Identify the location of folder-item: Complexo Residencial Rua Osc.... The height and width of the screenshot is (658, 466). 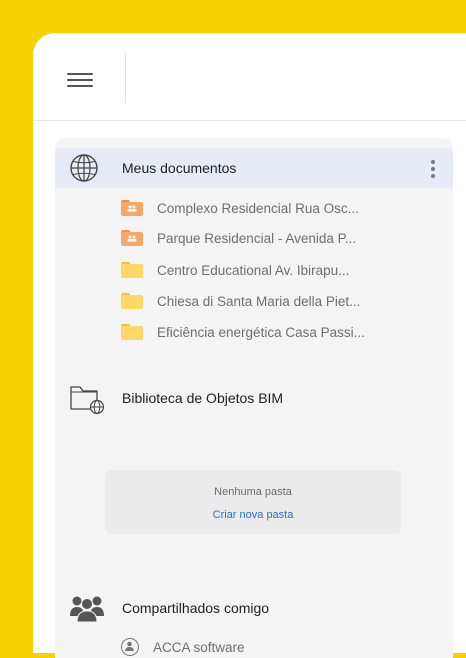
(240, 208).